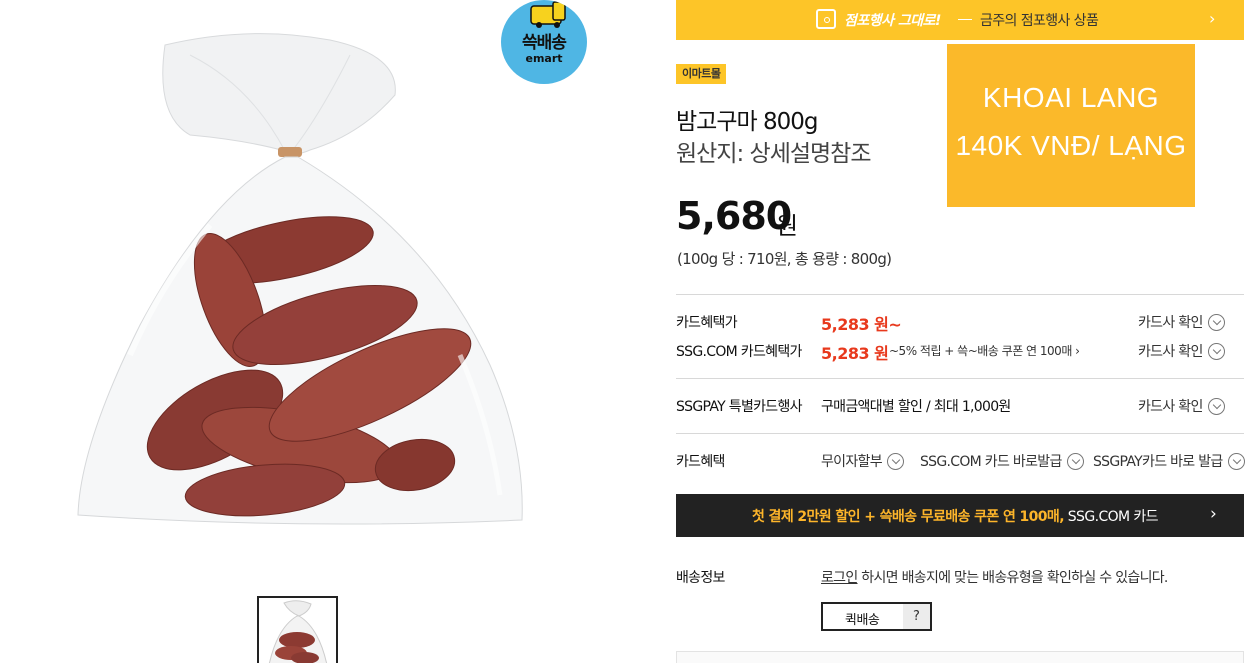 The height and width of the screenshot is (663, 1258). What do you see at coordinates (297, 629) in the screenshot?
I see `product-thumbnail` at bounding box center [297, 629].